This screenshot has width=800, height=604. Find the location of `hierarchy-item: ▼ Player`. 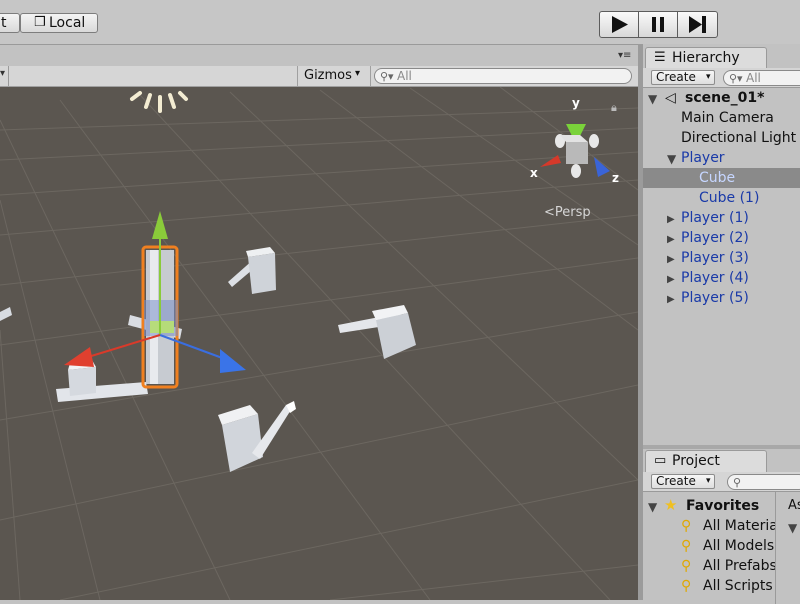

hierarchy-item: ▼ Player is located at coordinates (721, 158).